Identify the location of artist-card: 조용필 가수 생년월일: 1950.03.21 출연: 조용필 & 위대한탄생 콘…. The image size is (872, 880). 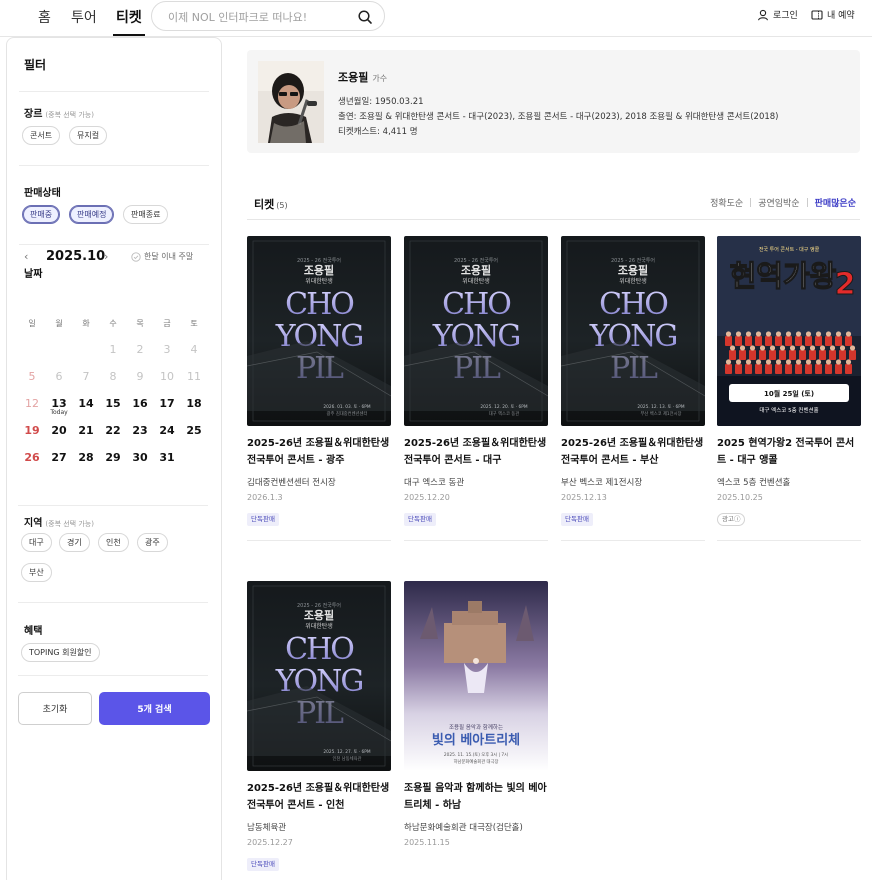
(553, 101).